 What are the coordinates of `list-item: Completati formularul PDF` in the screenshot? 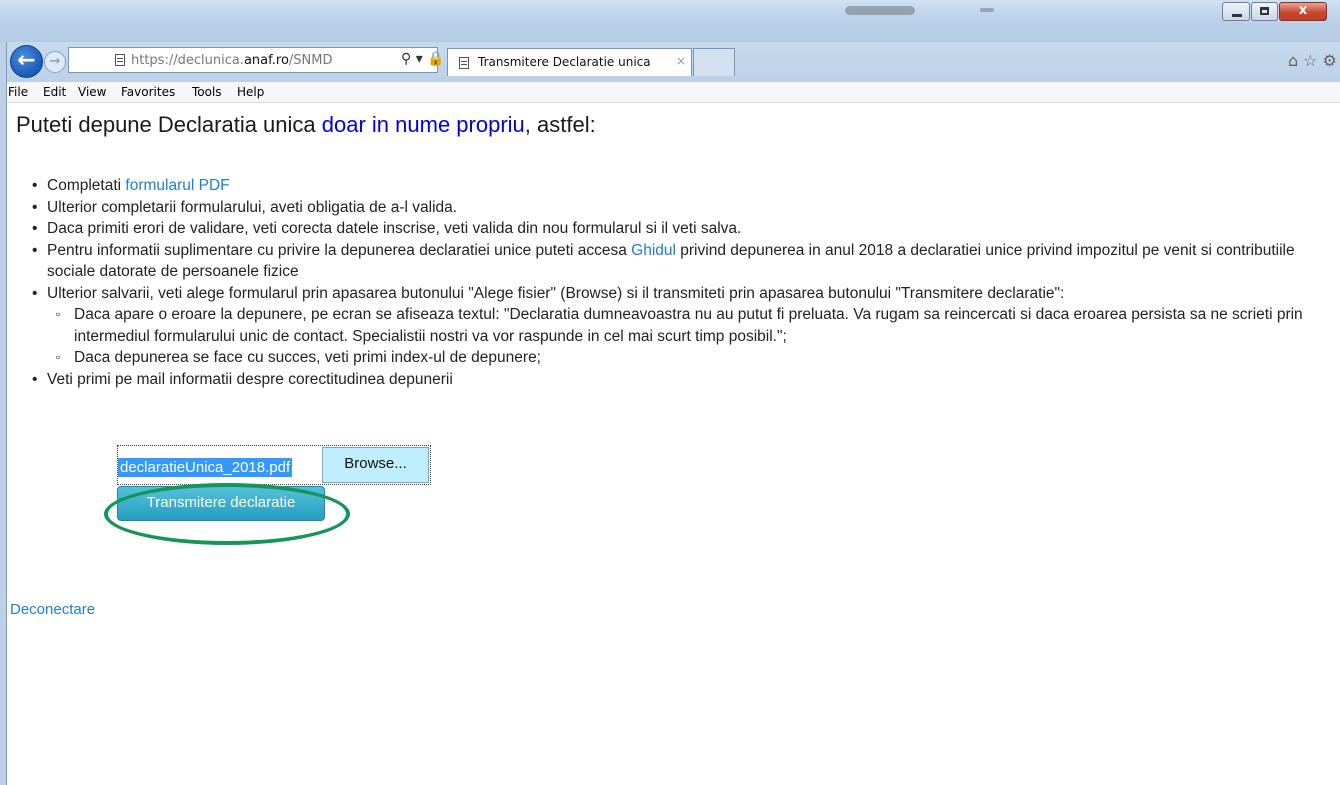 It's located at (686, 186).